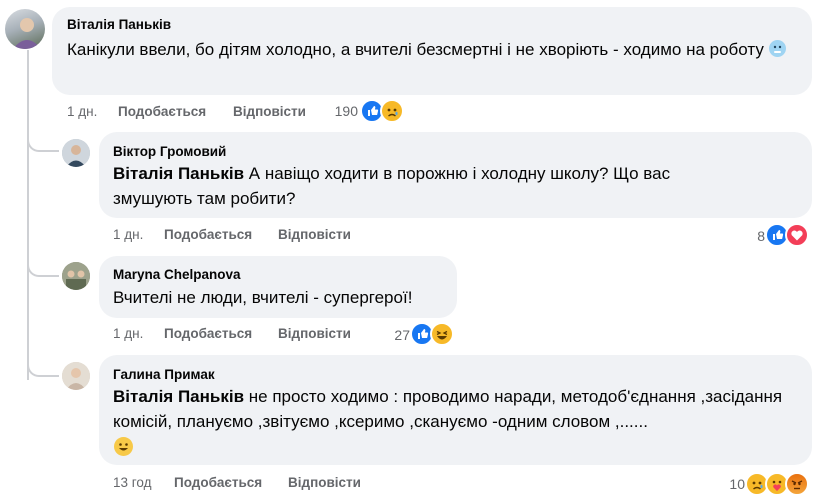 This screenshot has width=831, height=499. I want to click on comment-time: 13 год, so click(132, 482).